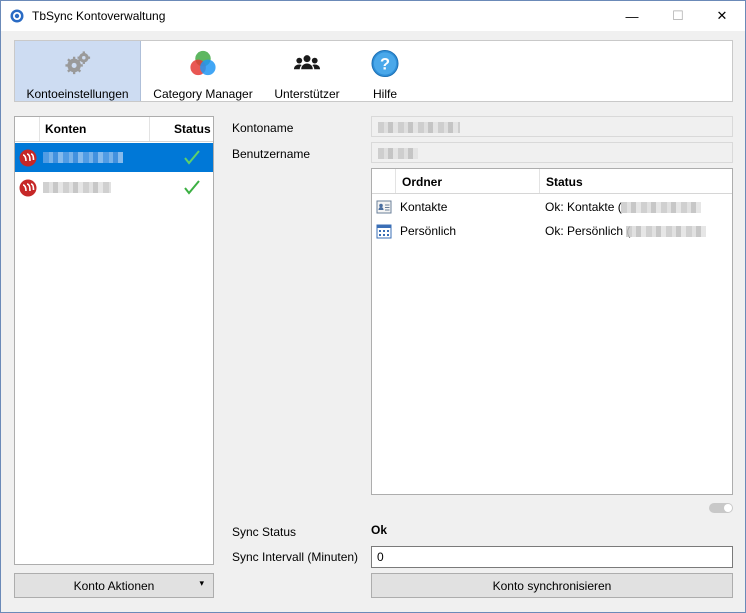 This screenshot has height=613, width=746. What do you see at coordinates (264, 532) in the screenshot?
I see `sync-status-label: Sync Status` at bounding box center [264, 532].